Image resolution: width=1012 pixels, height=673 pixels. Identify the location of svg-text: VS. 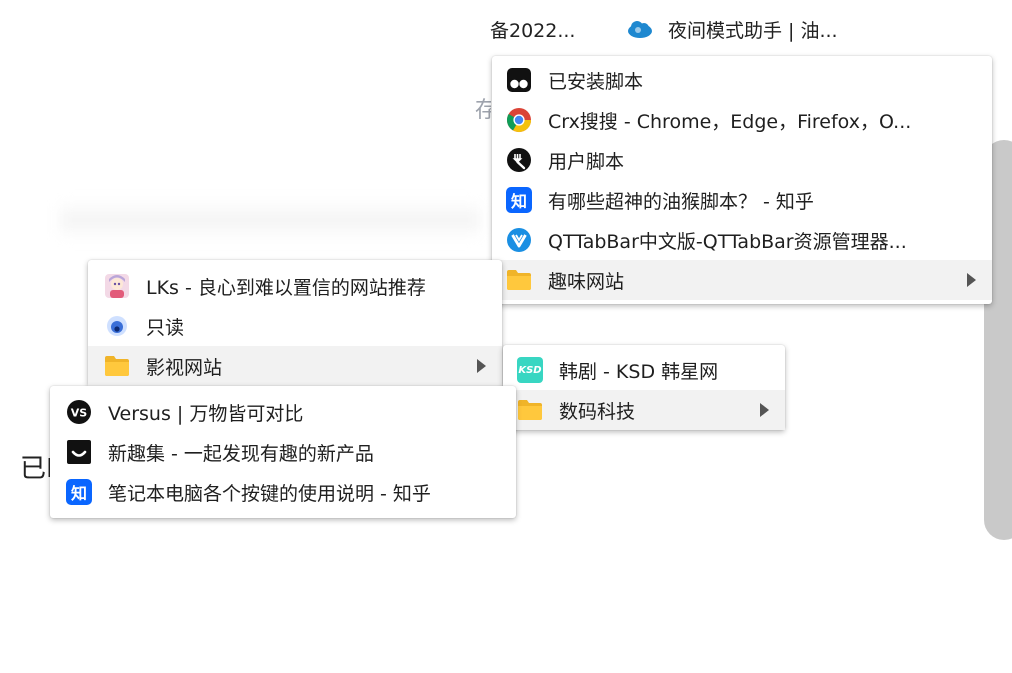
(79, 413).